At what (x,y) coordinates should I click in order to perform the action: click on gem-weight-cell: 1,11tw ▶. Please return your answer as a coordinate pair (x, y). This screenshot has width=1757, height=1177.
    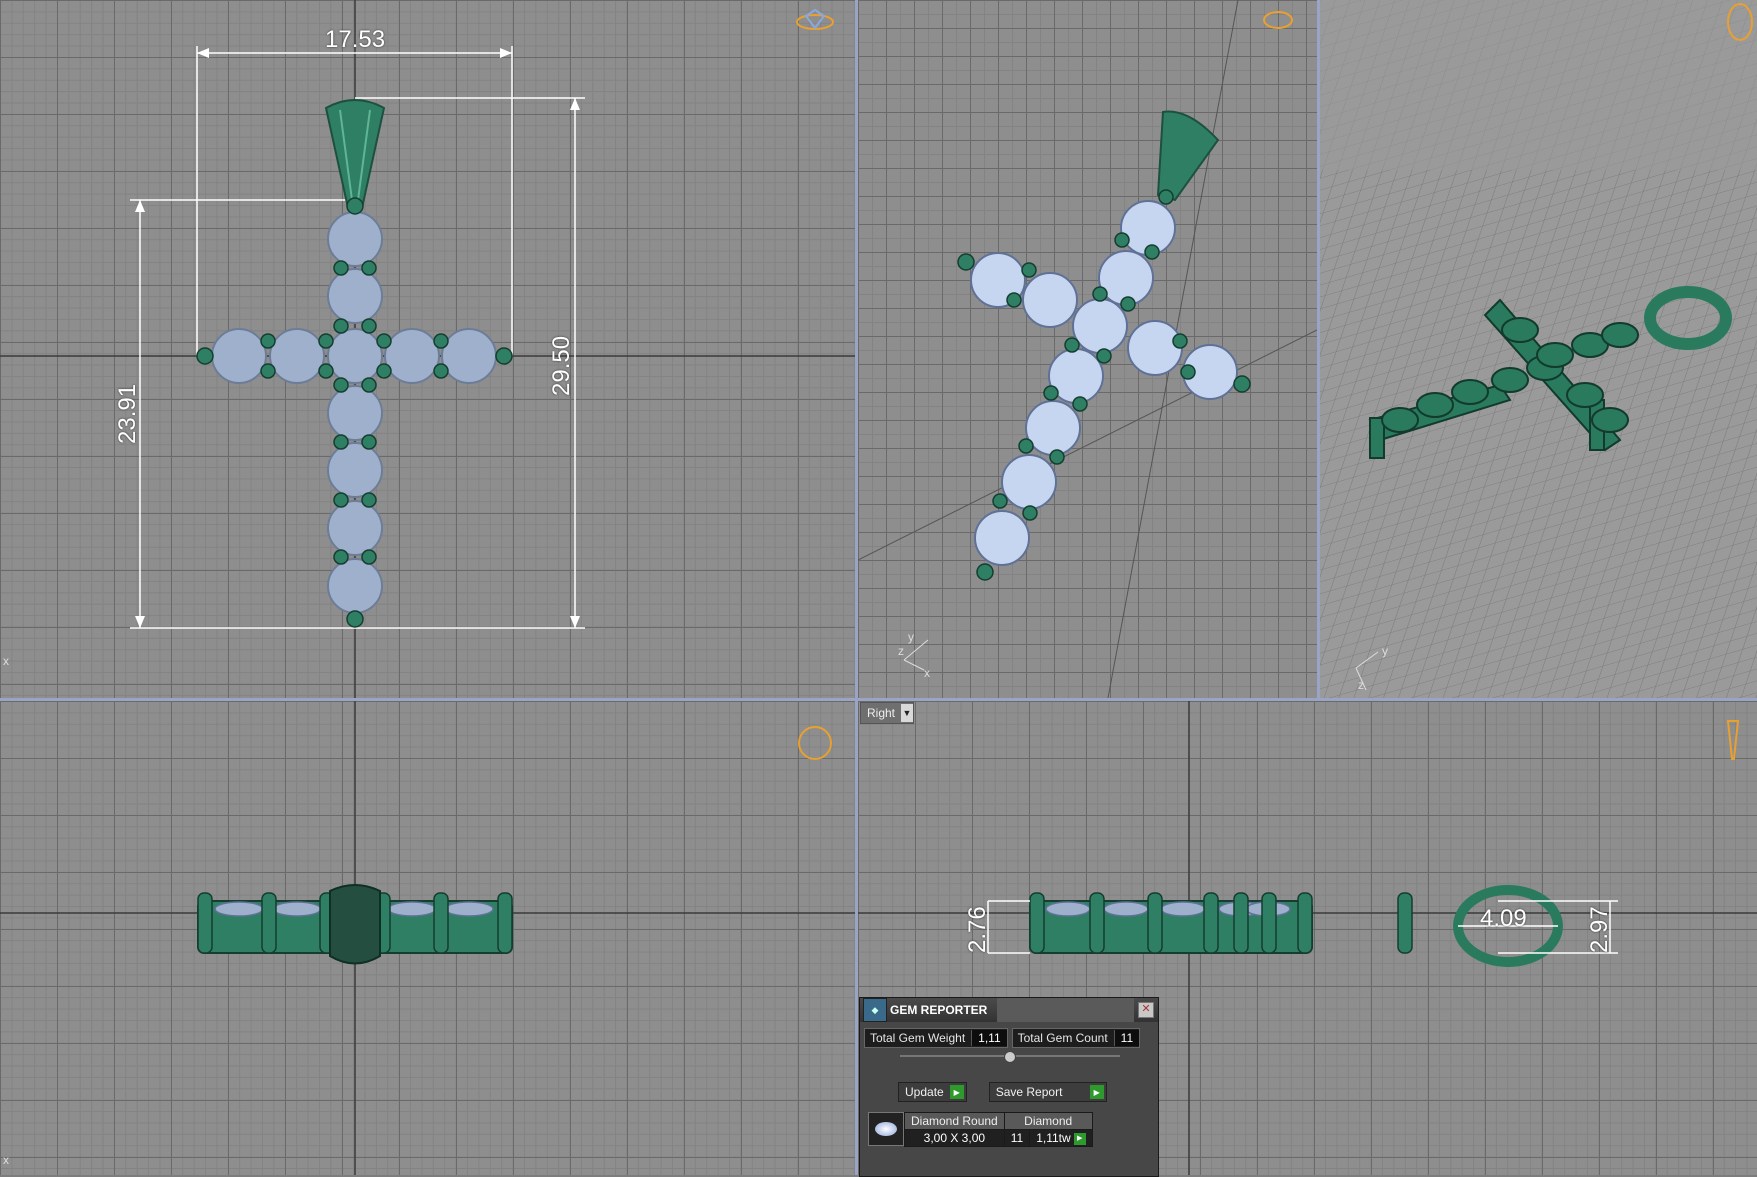
    Looking at the image, I should click on (1061, 1138).